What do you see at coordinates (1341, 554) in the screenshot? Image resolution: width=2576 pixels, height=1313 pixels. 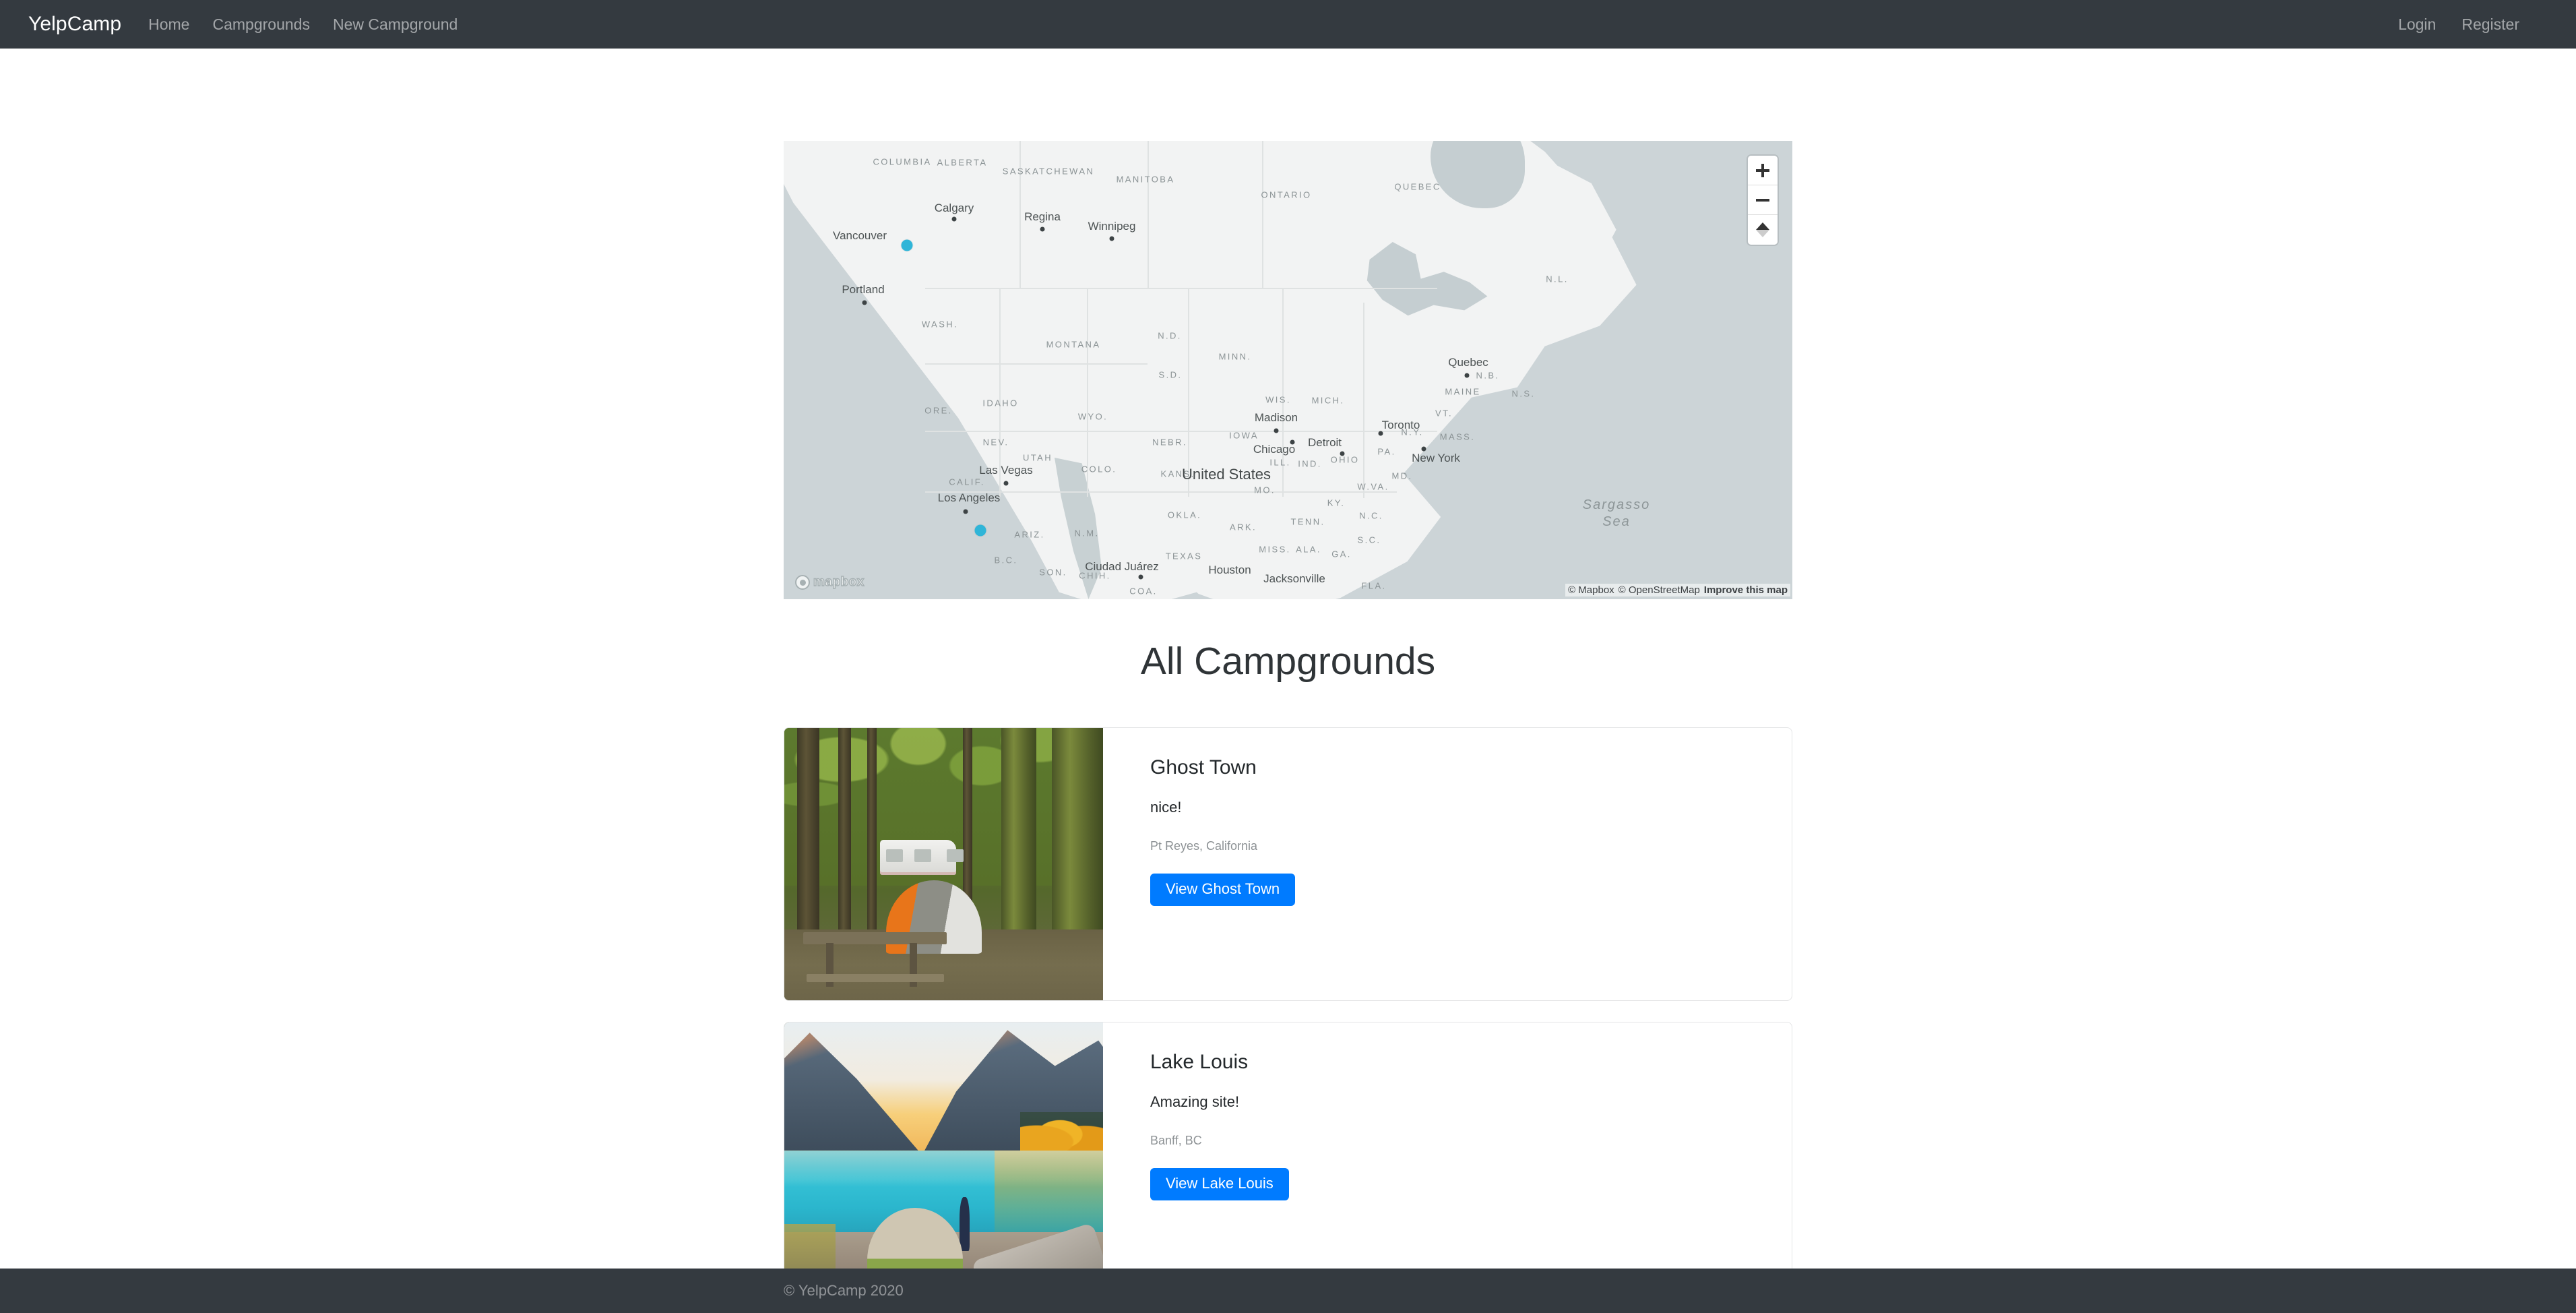 I see `map-label-ga: GA.` at bounding box center [1341, 554].